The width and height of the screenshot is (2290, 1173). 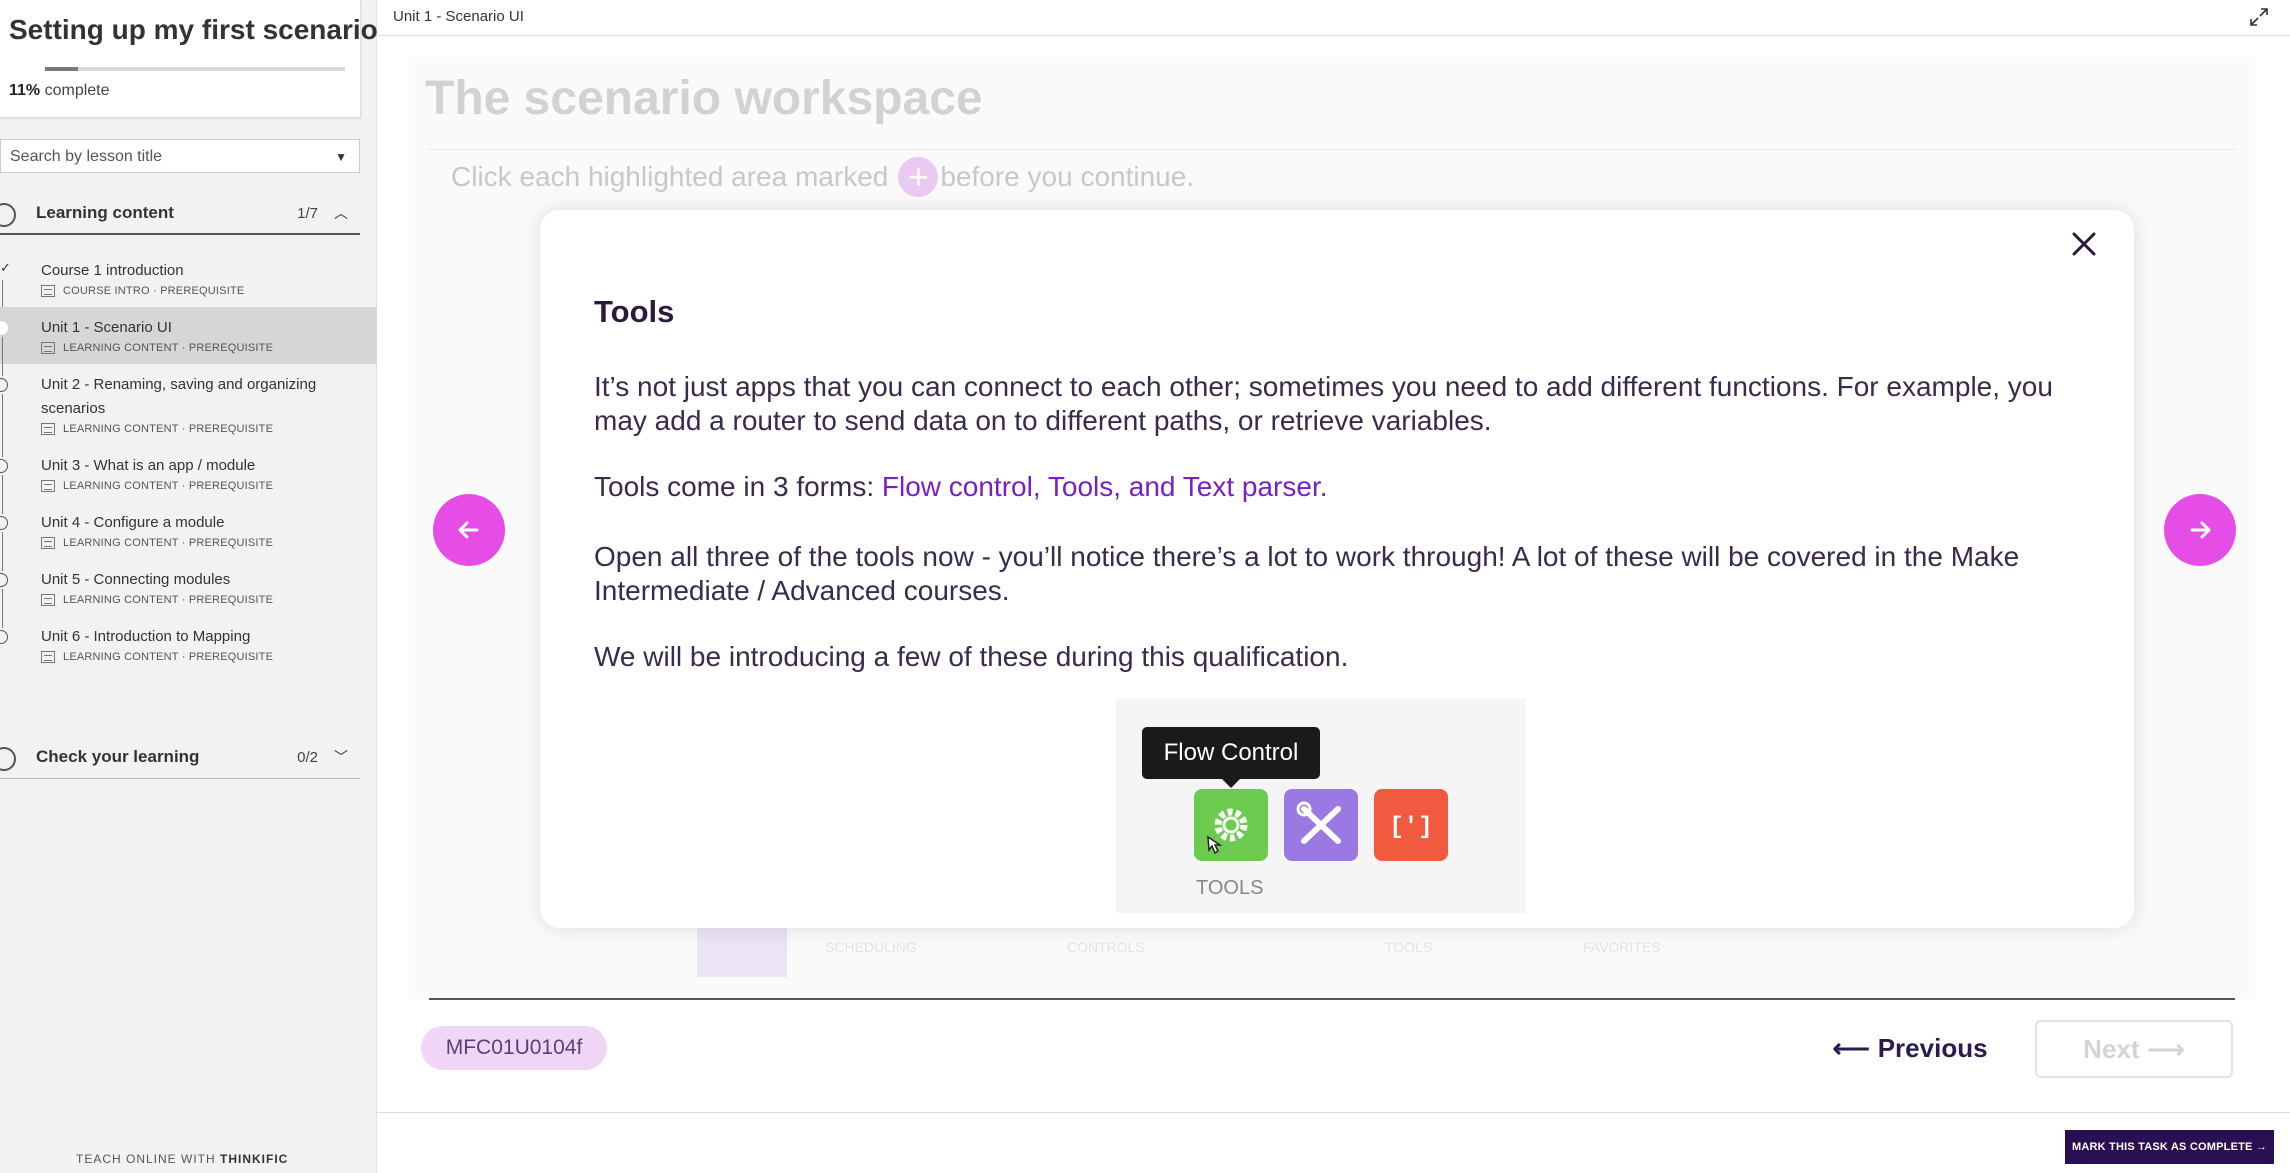 What do you see at coordinates (871, 947) in the screenshot?
I see `background-label-scheduling: SCHEDULING` at bounding box center [871, 947].